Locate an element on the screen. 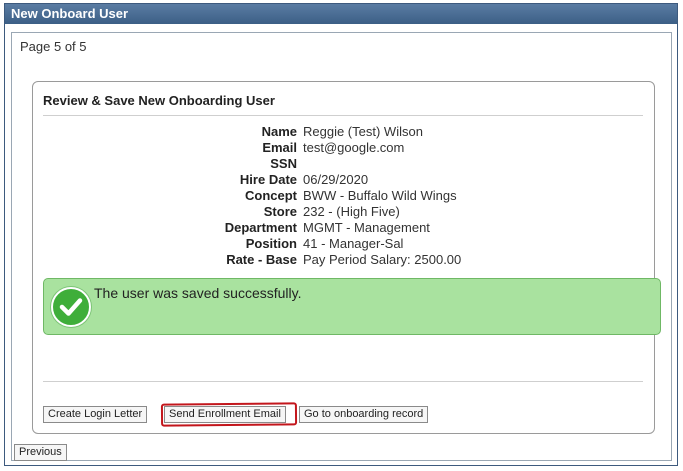 This screenshot has height=471, width=683. field-row-concept: Concept BWW - Buffalo Wild Wings is located at coordinates (343, 196).